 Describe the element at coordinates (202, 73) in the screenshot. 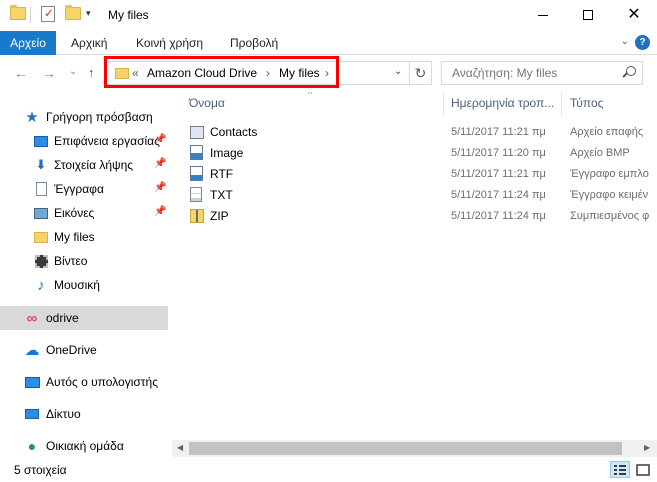

I see `breadcrumb-amazon-cloud-drive: Amazon Cloud Drive` at that location.